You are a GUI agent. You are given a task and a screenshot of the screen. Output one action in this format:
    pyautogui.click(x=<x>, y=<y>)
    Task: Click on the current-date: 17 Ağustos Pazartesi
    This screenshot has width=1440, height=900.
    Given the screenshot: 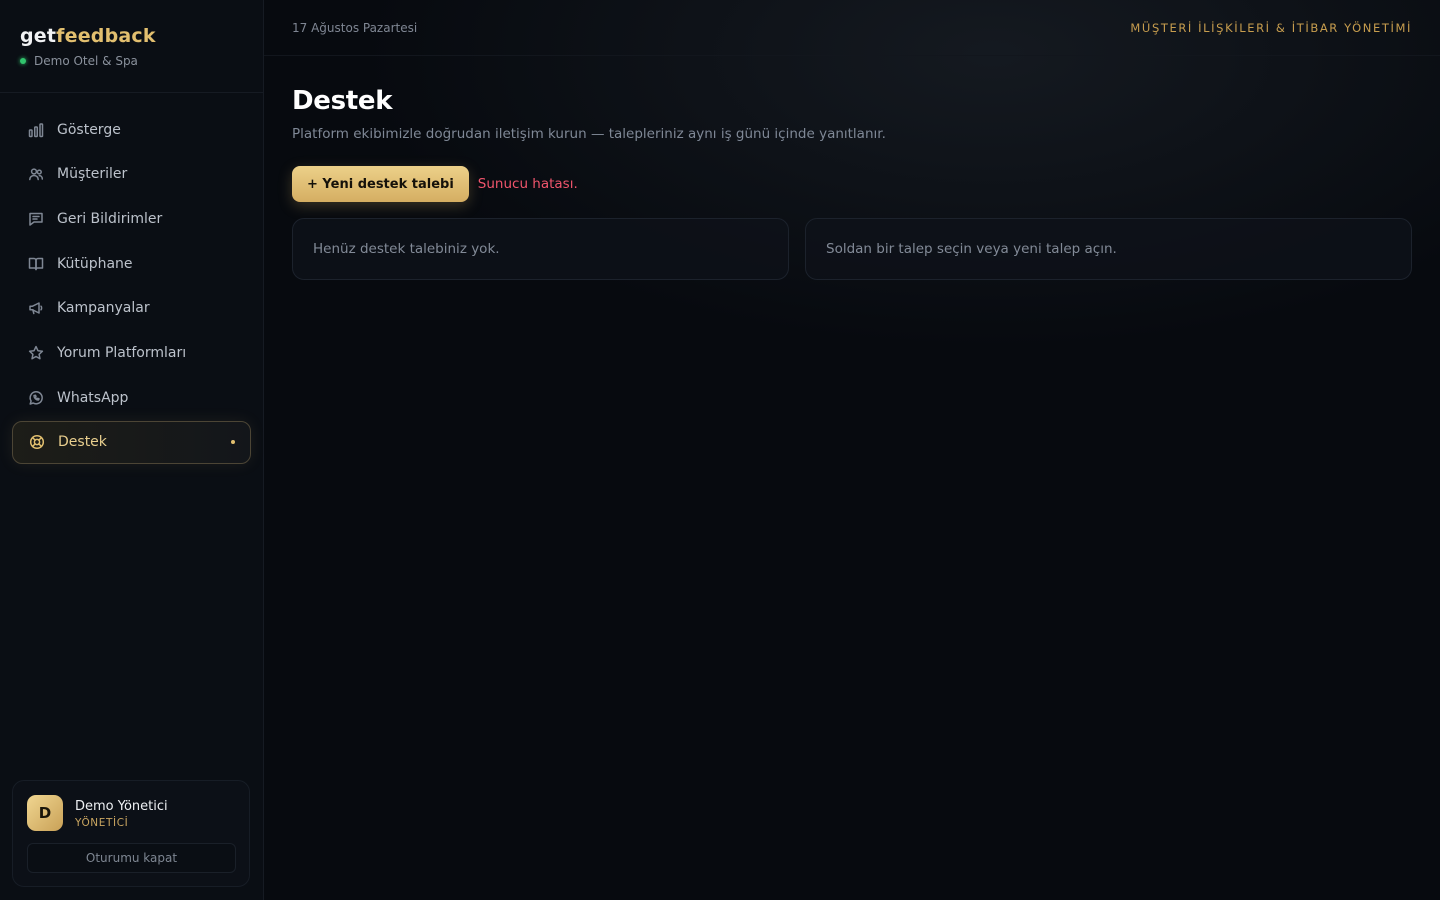 What is the action you would take?
    pyautogui.click(x=355, y=27)
    